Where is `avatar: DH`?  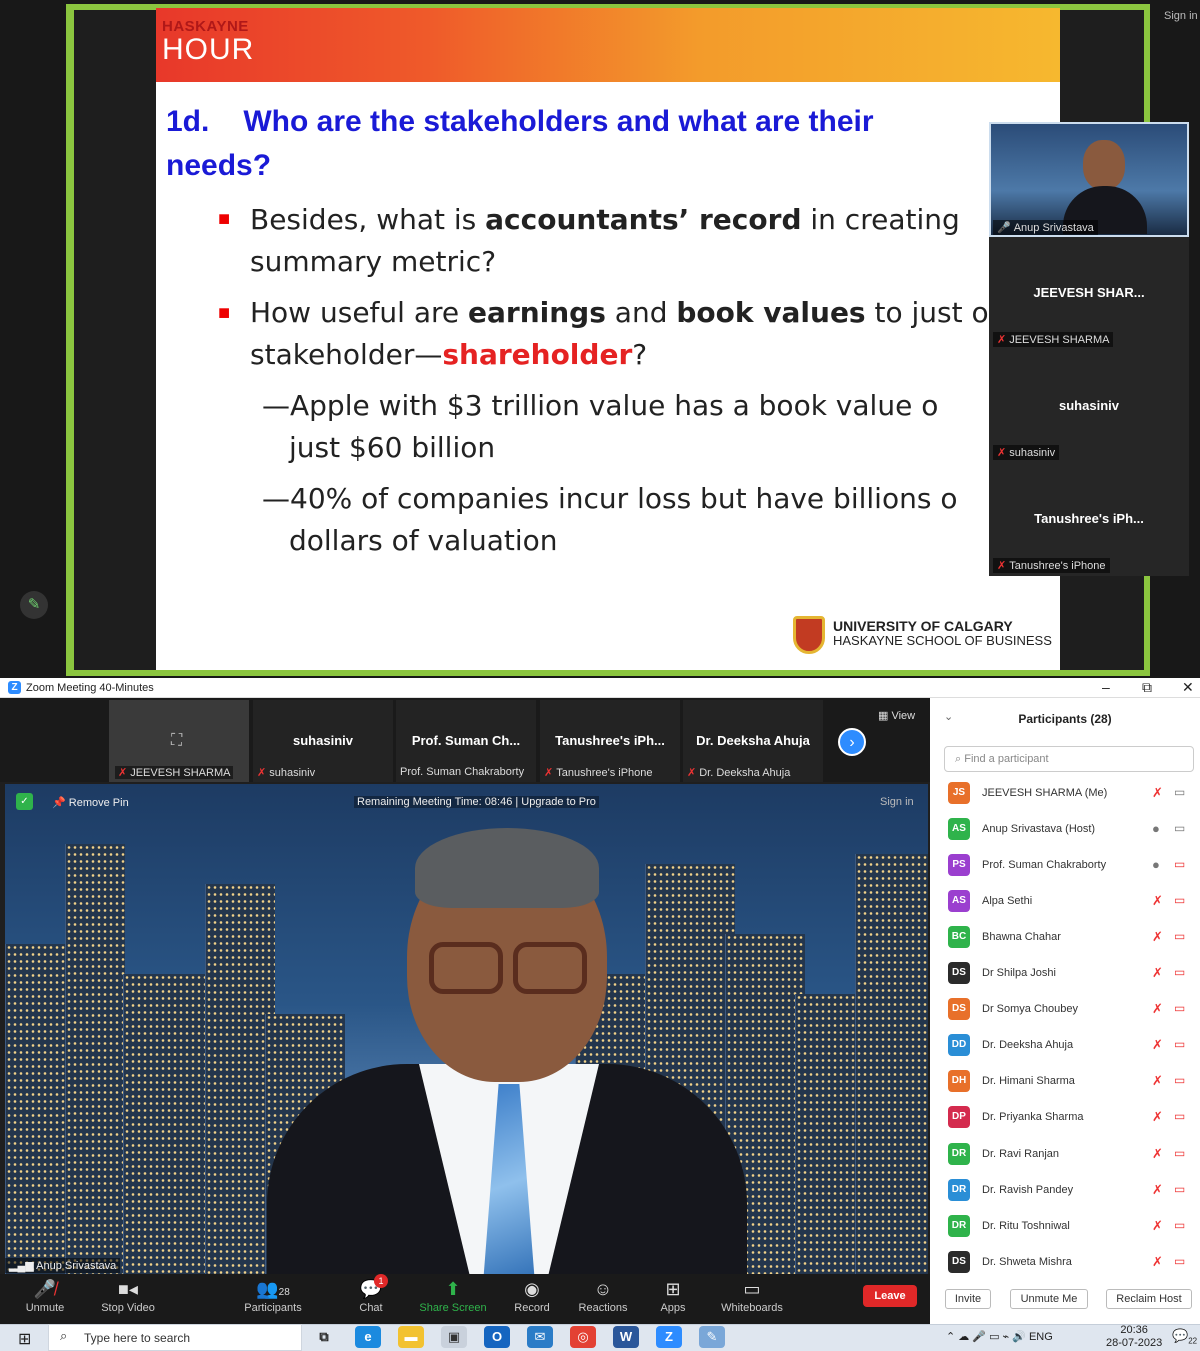
avatar: DH is located at coordinates (959, 1081).